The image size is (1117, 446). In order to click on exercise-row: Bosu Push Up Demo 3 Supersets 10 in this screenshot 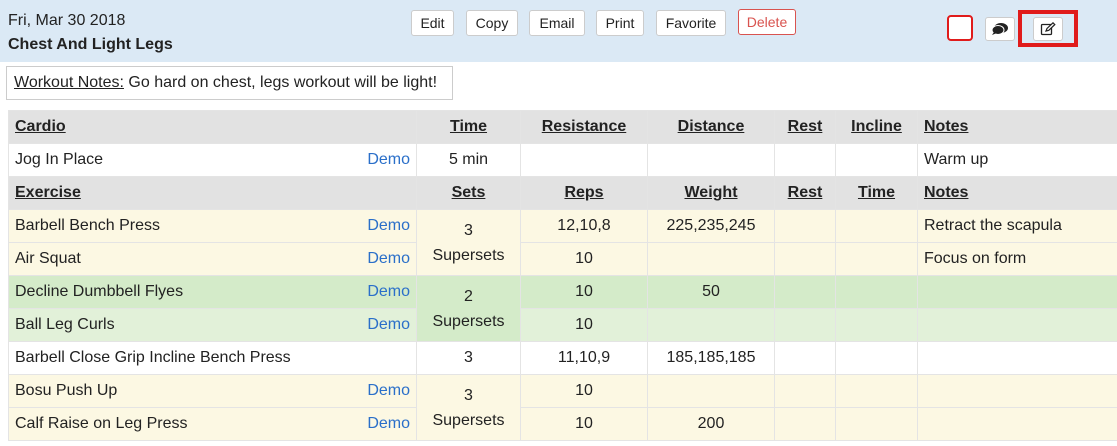, I will do `click(562, 407)`.